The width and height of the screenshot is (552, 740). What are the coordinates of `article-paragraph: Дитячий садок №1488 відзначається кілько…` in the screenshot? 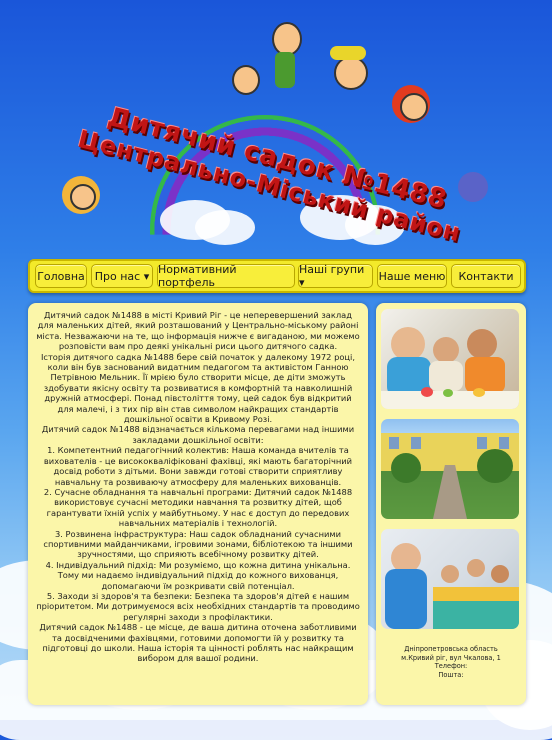 It's located at (198, 434).